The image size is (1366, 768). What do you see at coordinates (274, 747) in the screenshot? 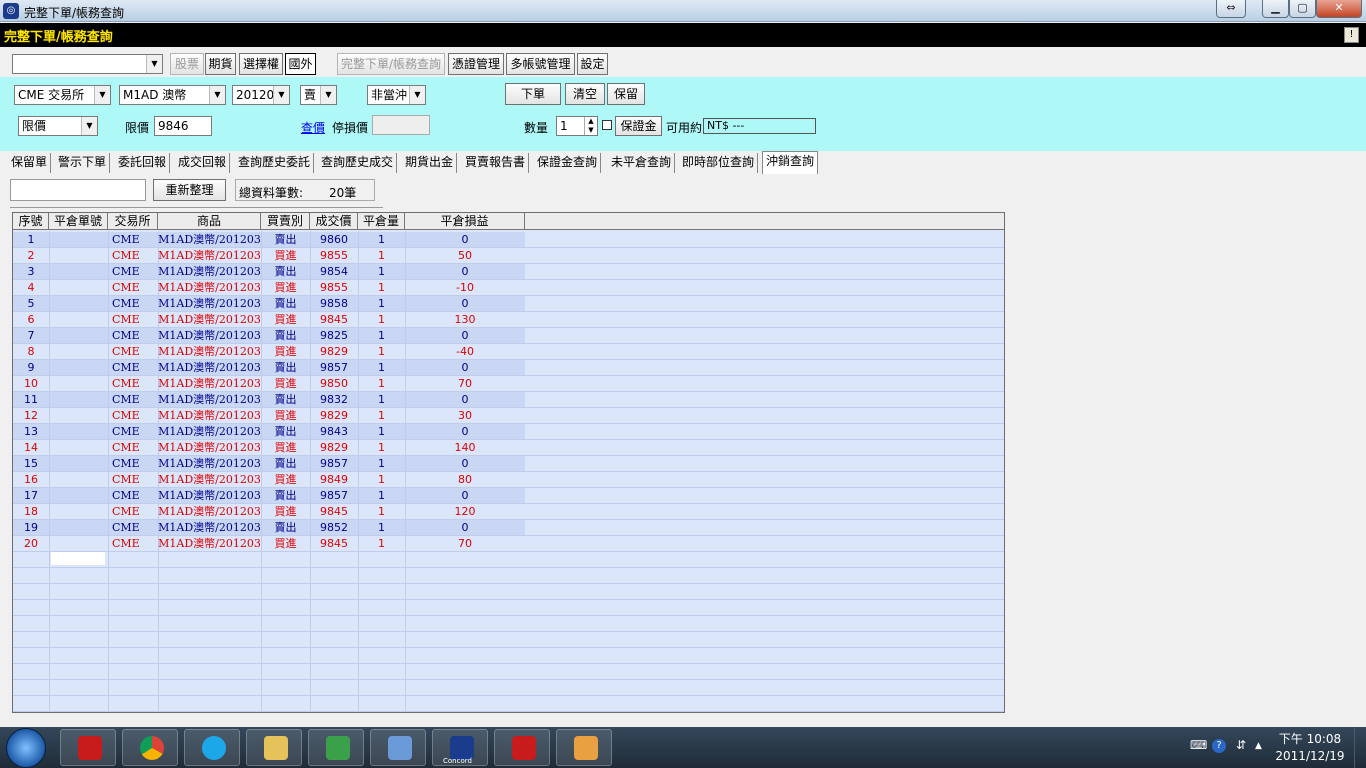
I see `taskbar-file-explorer-button` at bounding box center [274, 747].